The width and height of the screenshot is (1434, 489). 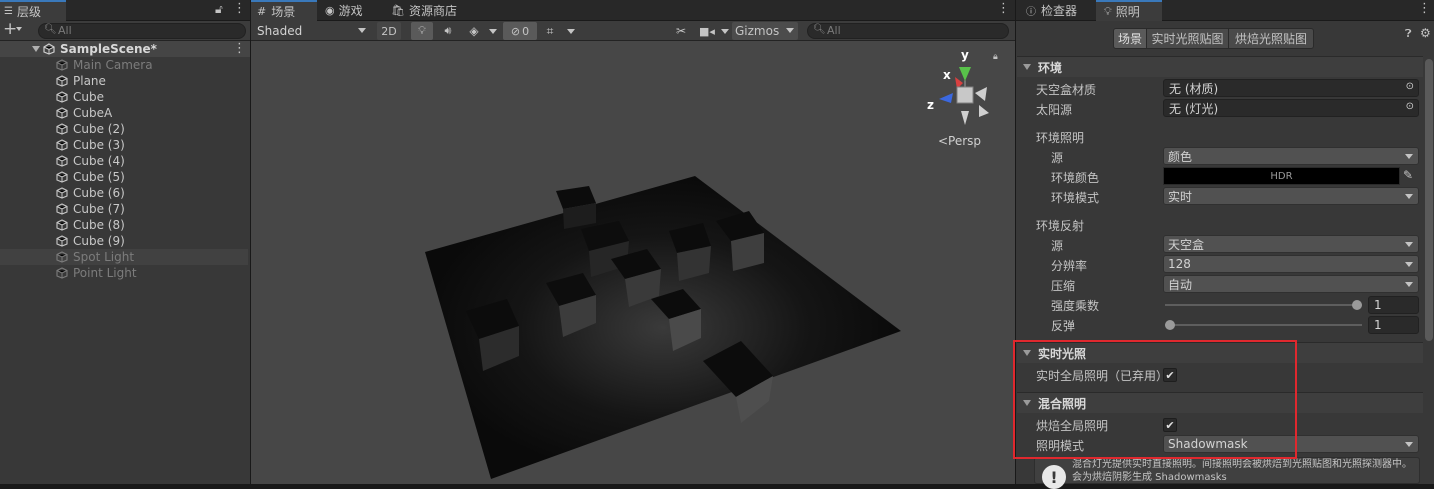 I want to click on hierarchy-item-label: Cube (5), so click(x=99, y=177).